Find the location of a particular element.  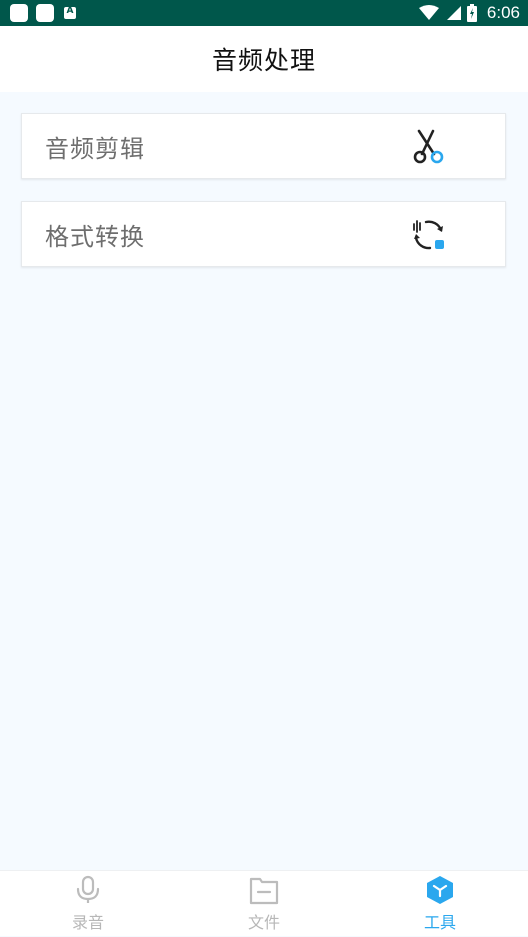

status-bar: 6:06 is located at coordinates (264, 13).